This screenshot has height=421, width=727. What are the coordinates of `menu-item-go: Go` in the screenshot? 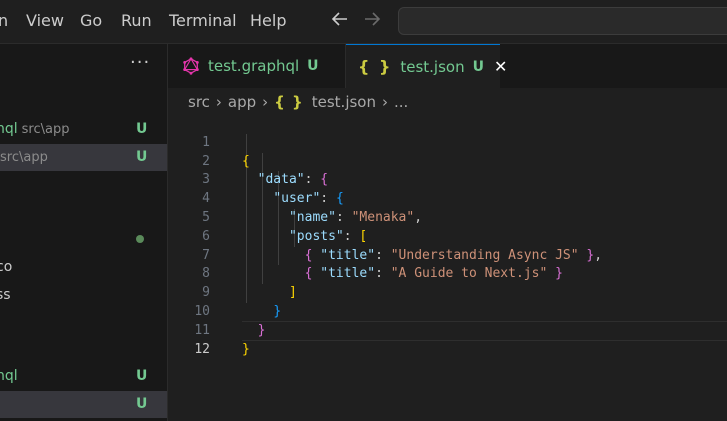 It's located at (91, 20).